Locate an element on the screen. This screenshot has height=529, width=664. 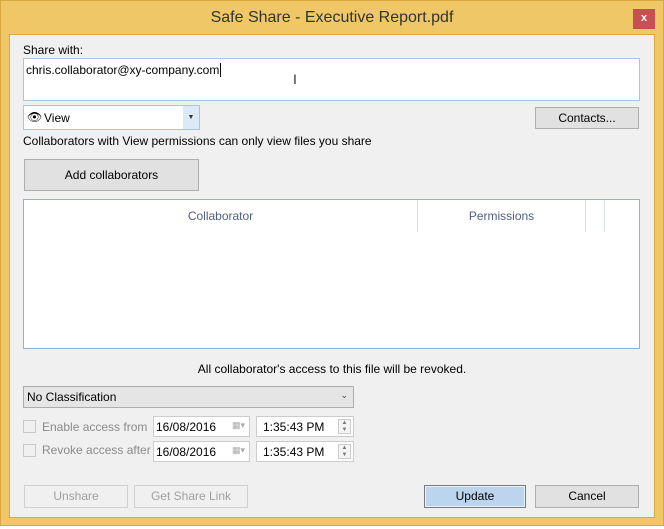
add-collaborators-button: Add collaborators is located at coordinates (111, 175).